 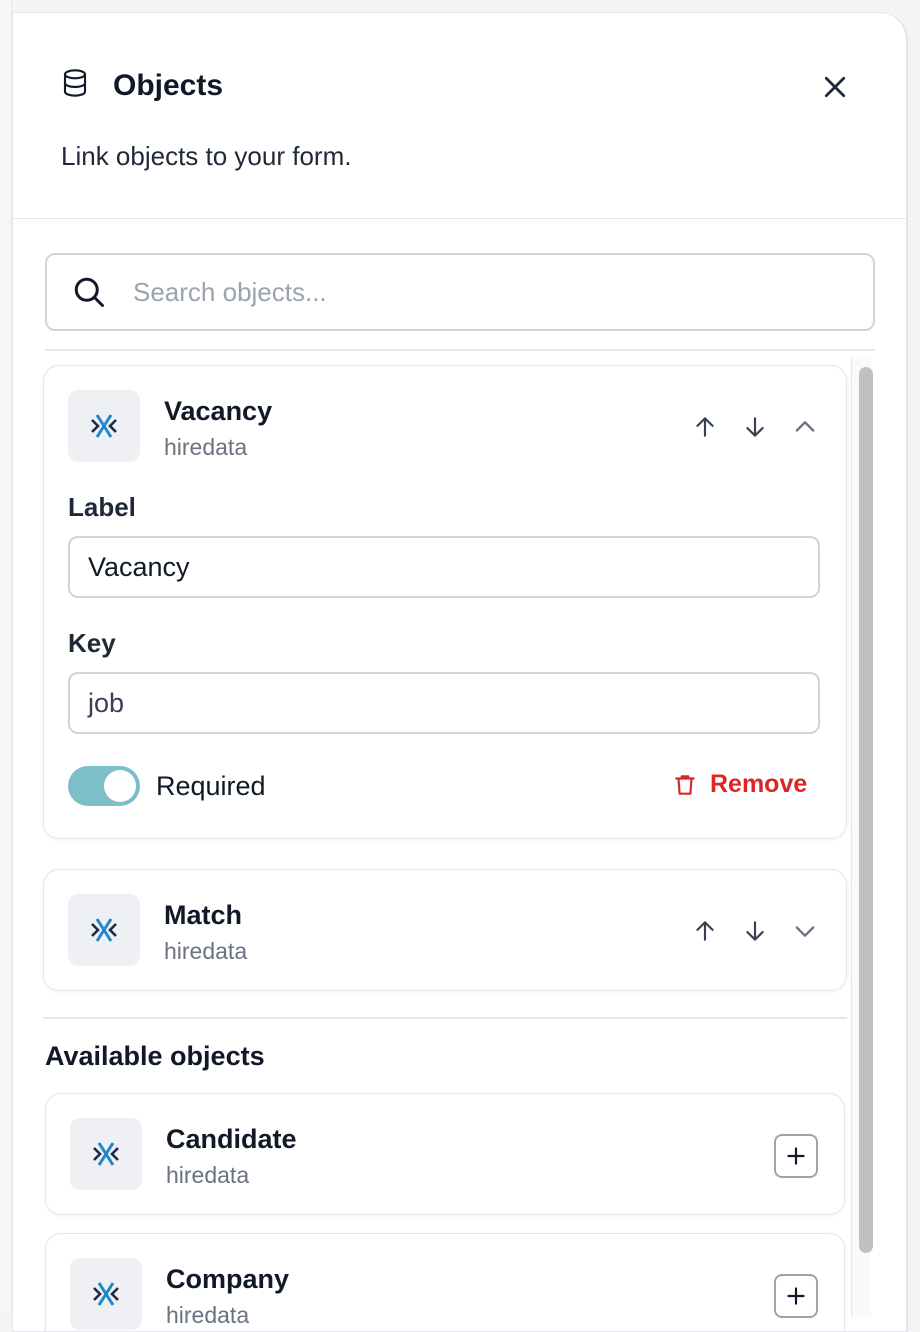 I want to click on key-field-title: Key, so click(x=92, y=643).